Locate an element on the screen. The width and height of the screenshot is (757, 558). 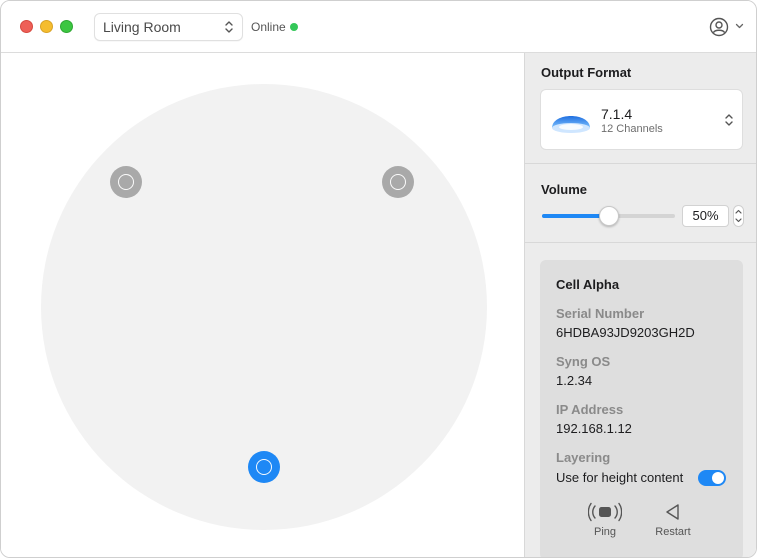
volume-stepper is located at coordinates (738, 216).